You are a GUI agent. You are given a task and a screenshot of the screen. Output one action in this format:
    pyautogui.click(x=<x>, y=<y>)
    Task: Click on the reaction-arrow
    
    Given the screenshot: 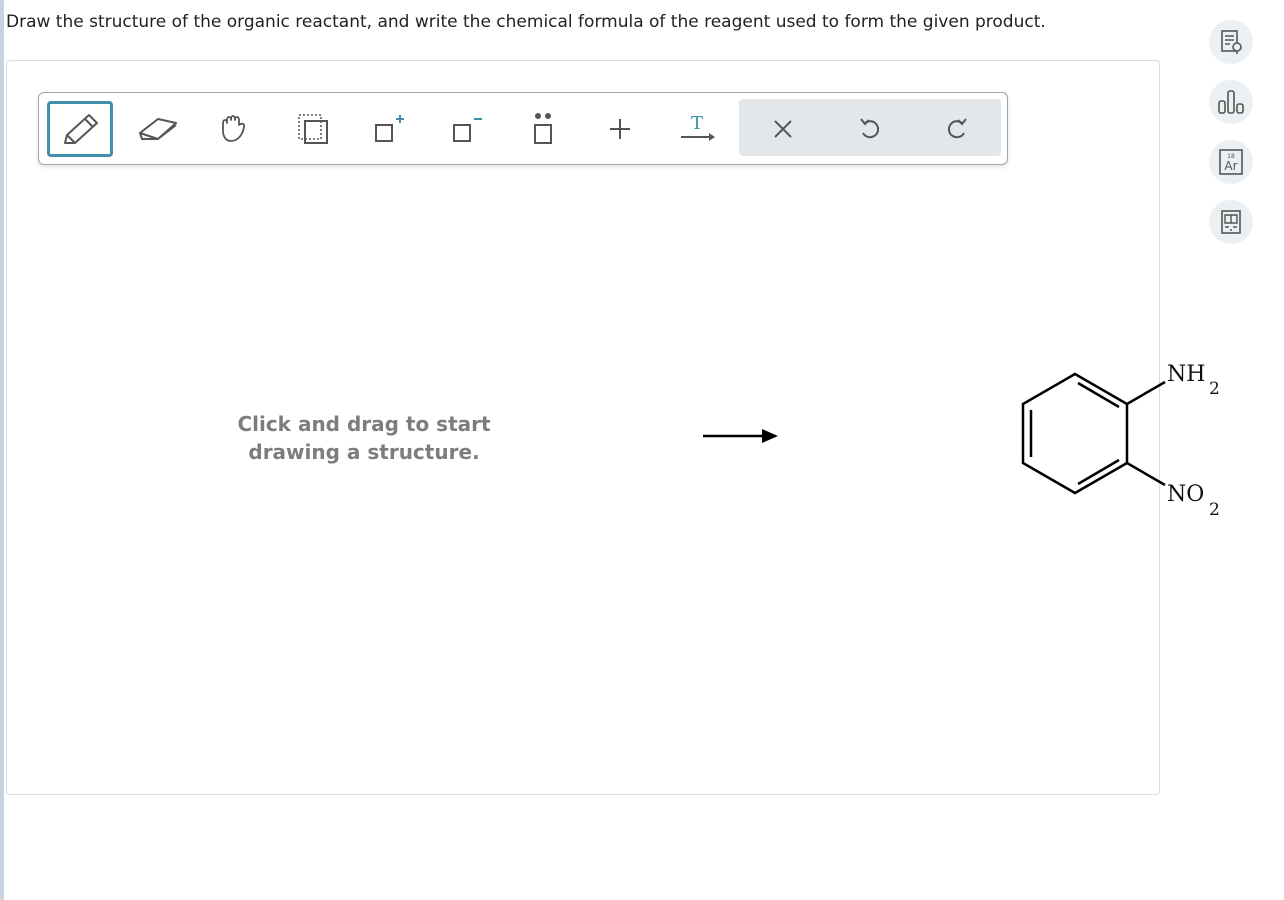 What is the action you would take?
    pyautogui.click(x=740, y=436)
    